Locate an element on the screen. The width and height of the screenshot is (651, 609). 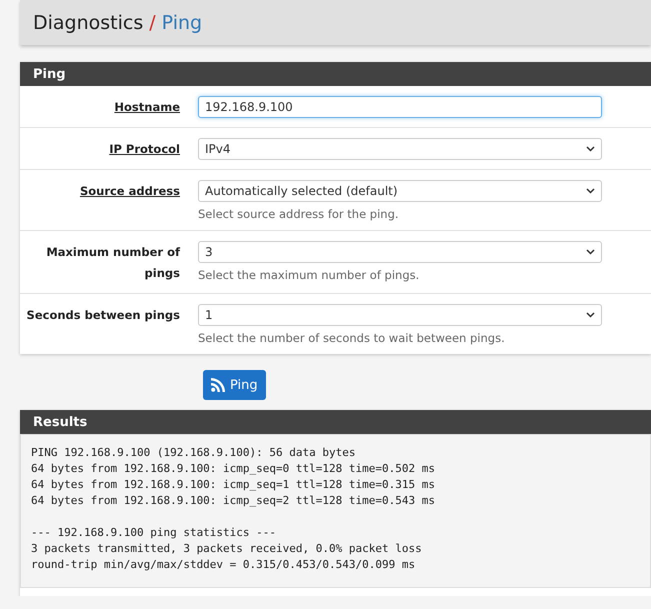
help-text: Select source address for the ping. is located at coordinates (299, 214).